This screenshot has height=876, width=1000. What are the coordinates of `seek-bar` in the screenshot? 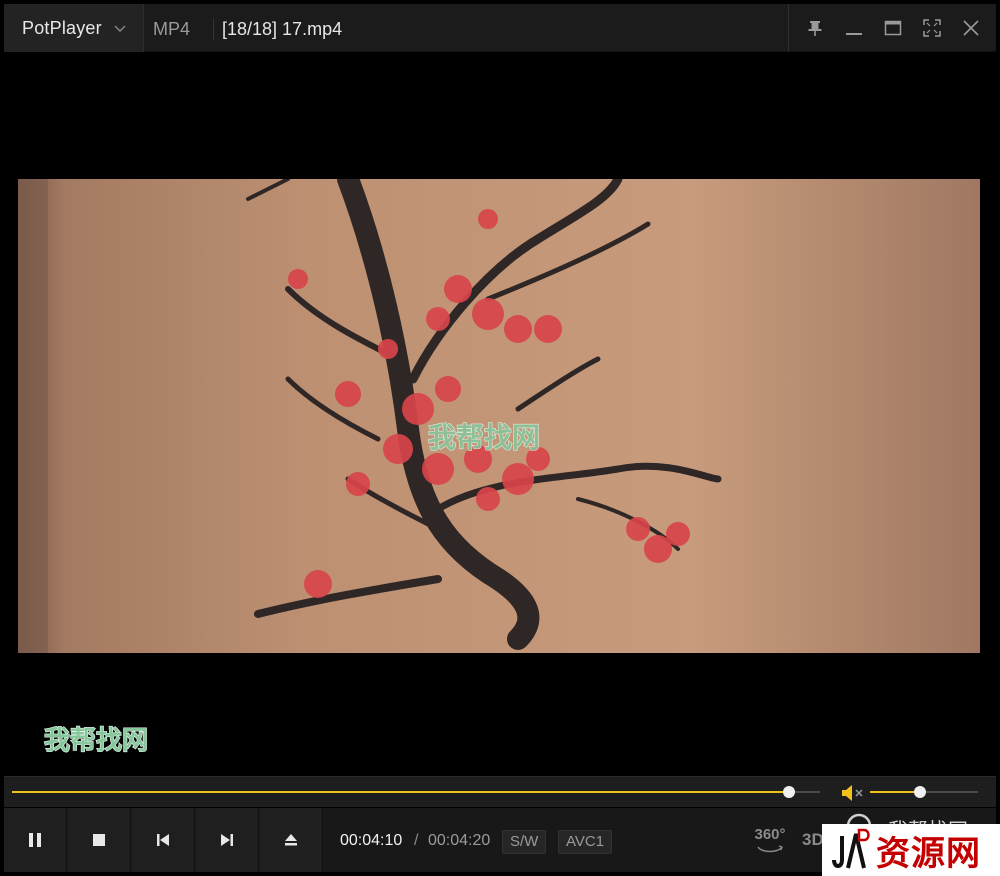 It's located at (416, 792).